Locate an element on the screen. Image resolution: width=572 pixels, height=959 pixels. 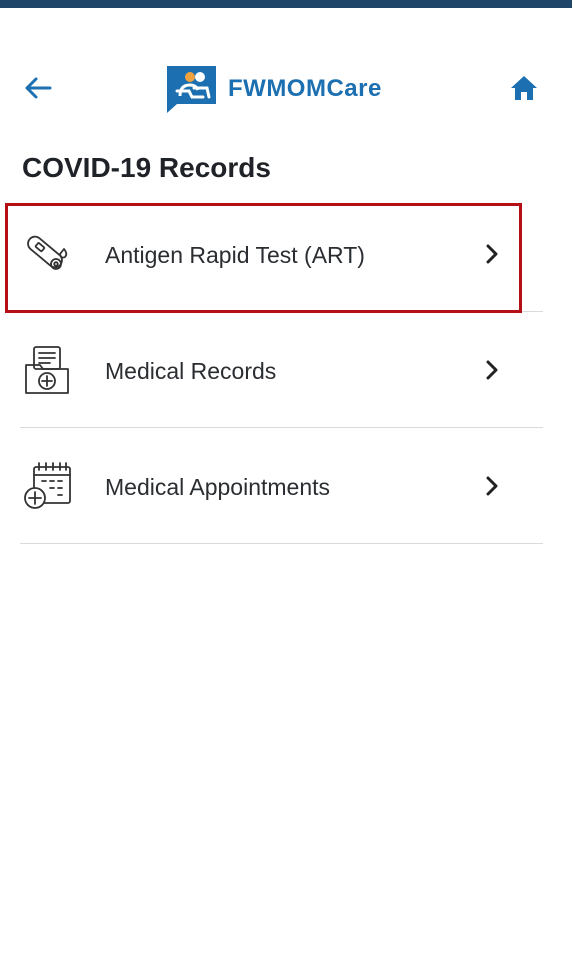
list-item-antigen-rapid-test: Antigen Rapid Test (ART) is located at coordinates (281, 254).